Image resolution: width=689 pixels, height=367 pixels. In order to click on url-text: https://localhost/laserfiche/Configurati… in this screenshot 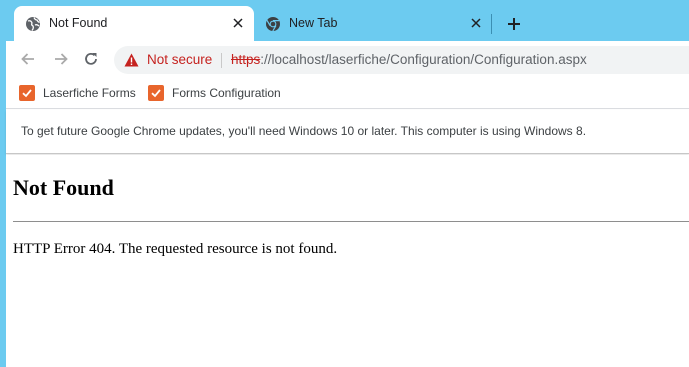, I will do `click(409, 59)`.